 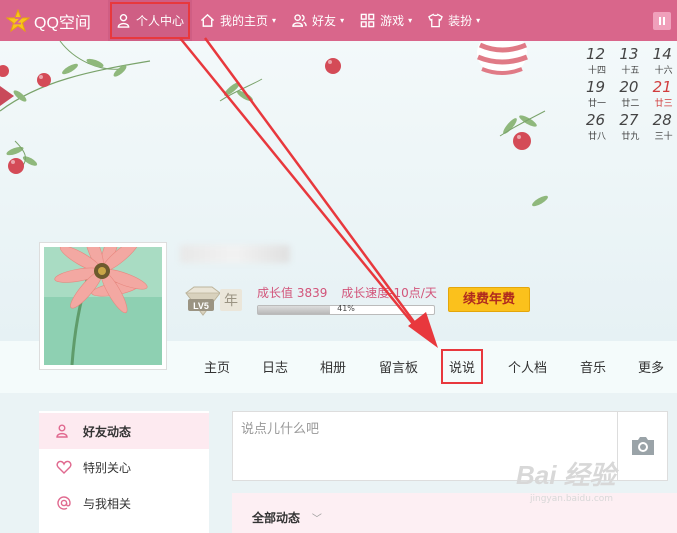 I want to click on nav-personal-center: 个人中心, so click(x=150, y=20).